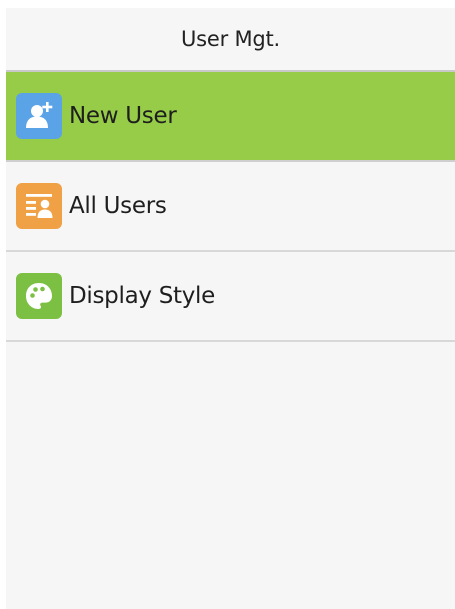  I want to click on menu-item-display-style: Display Style, so click(230, 297).